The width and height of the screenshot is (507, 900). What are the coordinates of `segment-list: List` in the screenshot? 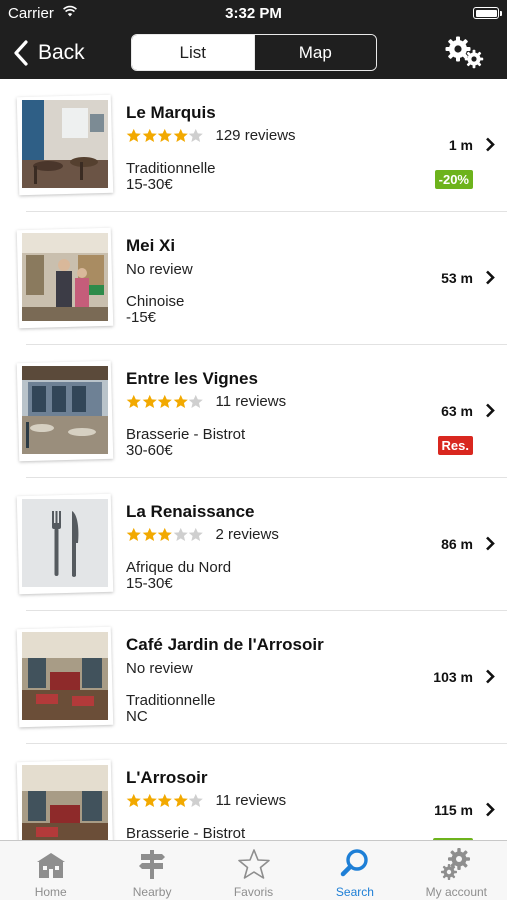 It's located at (193, 52).